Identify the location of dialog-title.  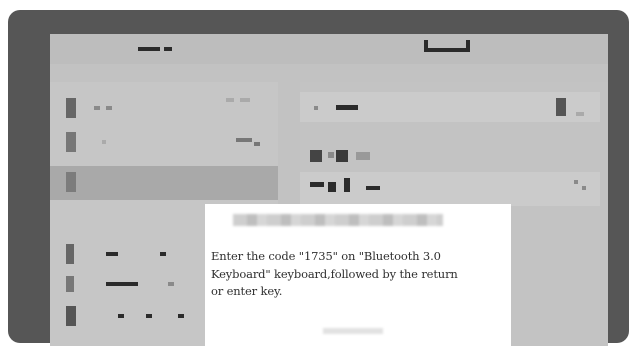
(338, 220).